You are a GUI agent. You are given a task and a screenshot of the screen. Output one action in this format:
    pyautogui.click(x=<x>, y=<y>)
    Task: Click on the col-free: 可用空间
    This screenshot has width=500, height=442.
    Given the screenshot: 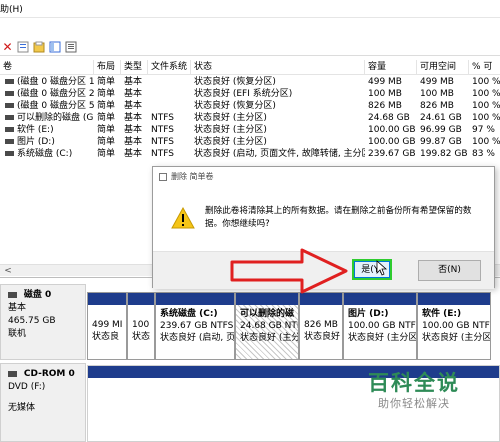 What is the action you would take?
    pyautogui.click(x=443, y=67)
    